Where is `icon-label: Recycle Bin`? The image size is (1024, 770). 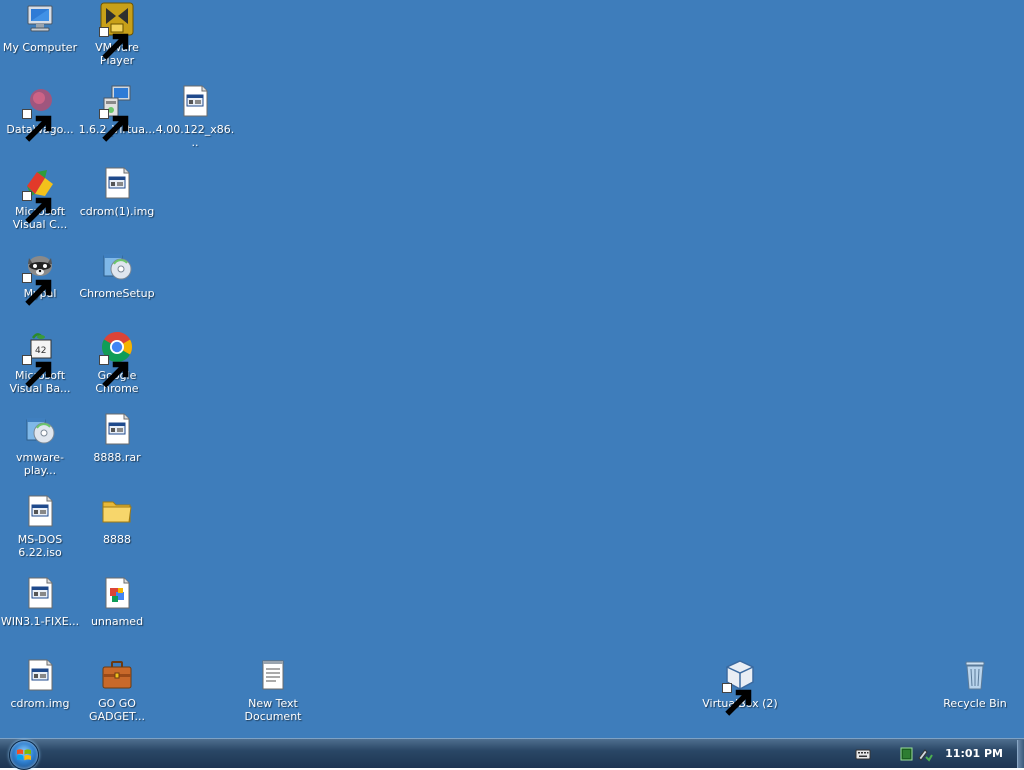
icon-label: Recycle Bin is located at coordinates (975, 703).